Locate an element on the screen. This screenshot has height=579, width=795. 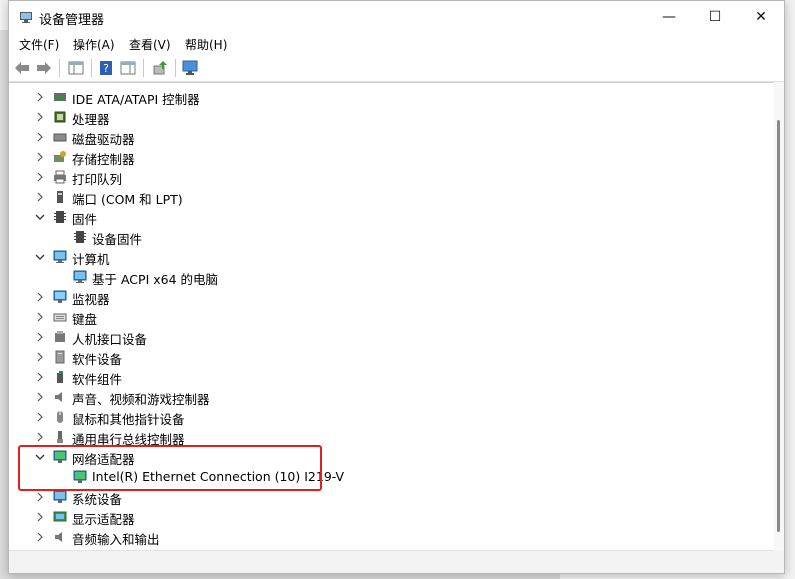
port-icon is located at coordinates (60, 197).